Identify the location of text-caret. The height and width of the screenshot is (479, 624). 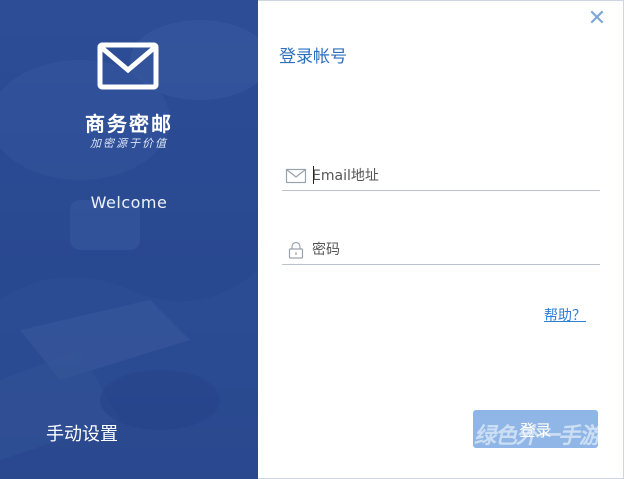
(313, 175).